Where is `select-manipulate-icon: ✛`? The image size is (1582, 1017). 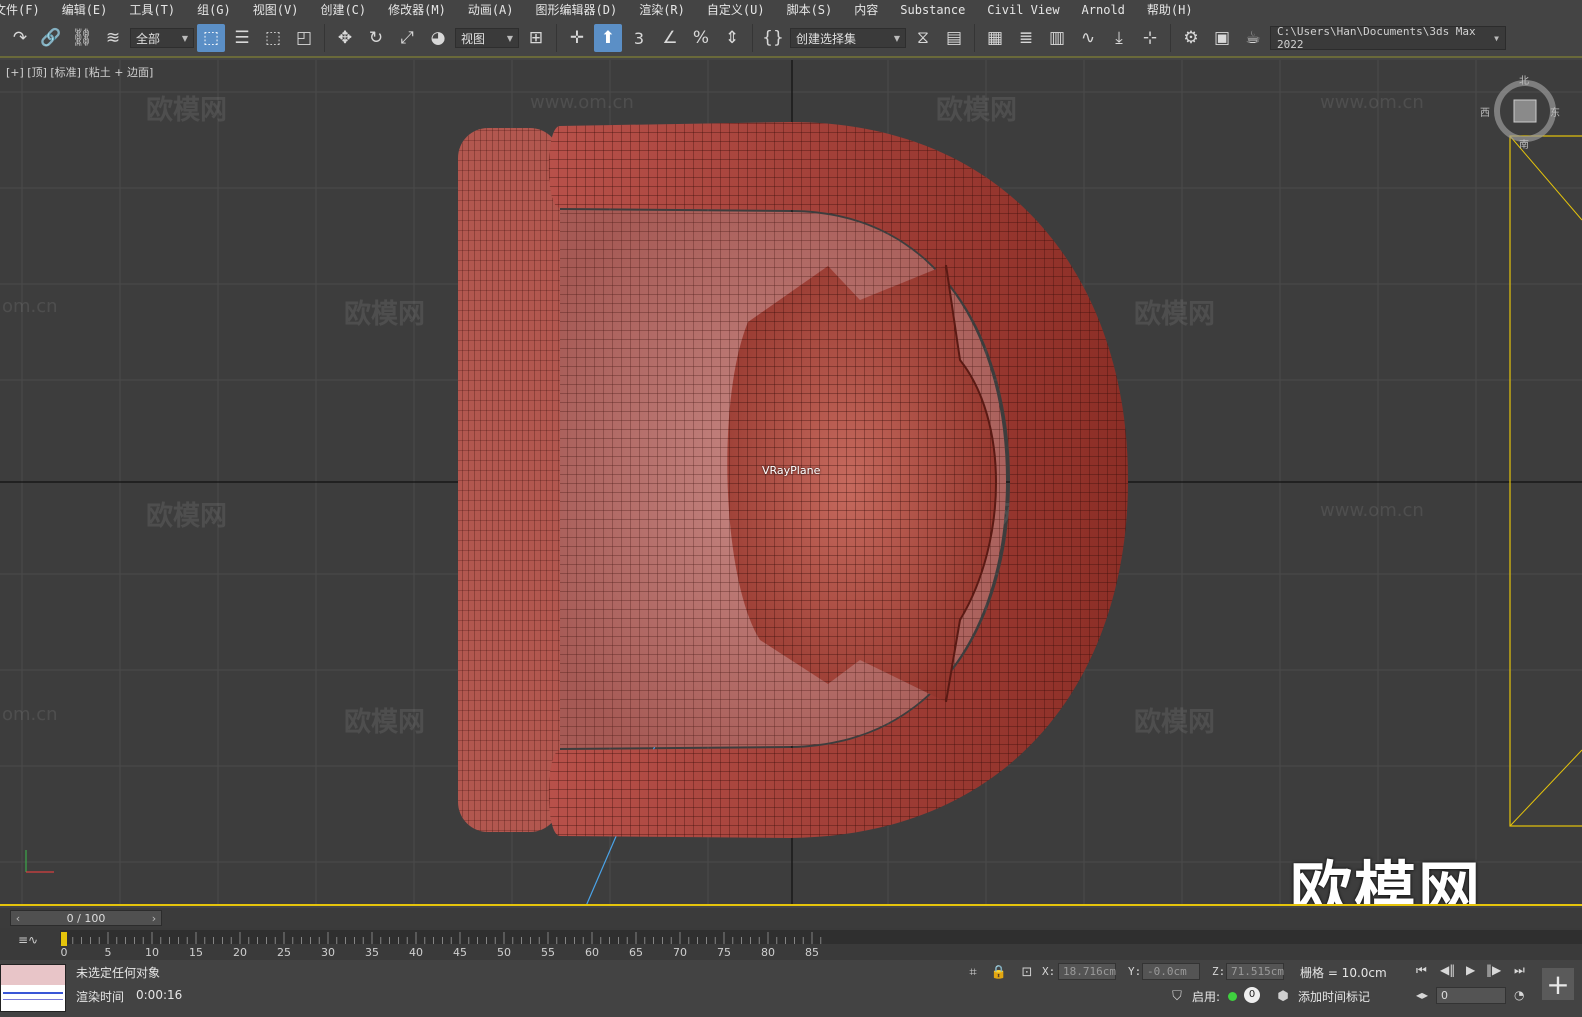
select-manipulate-icon: ✛ is located at coordinates (577, 38).